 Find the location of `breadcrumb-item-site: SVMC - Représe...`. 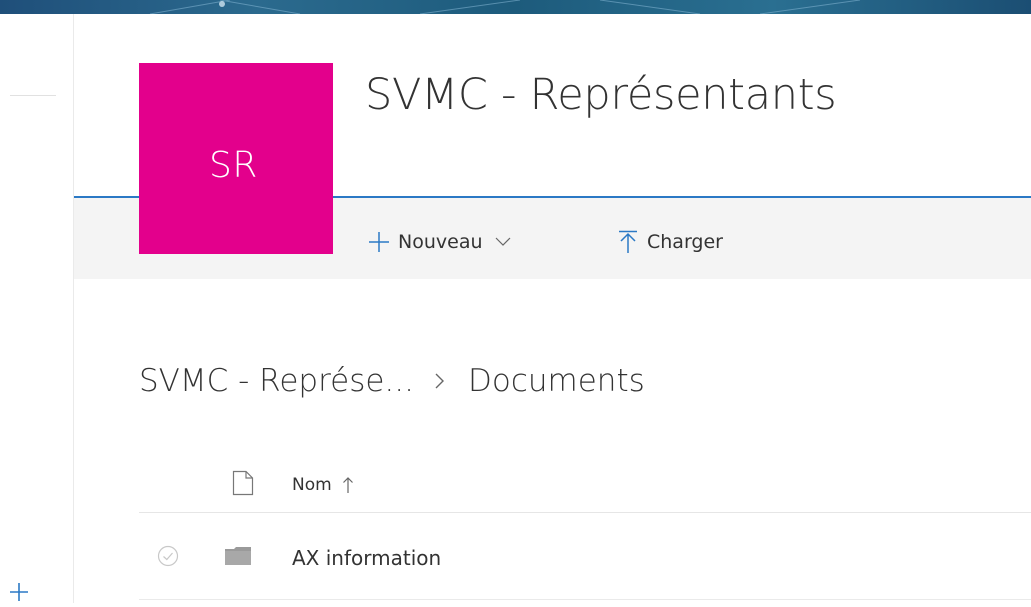

breadcrumb-item-site: SVMC - Représe... is located at coordinates (276, 381).